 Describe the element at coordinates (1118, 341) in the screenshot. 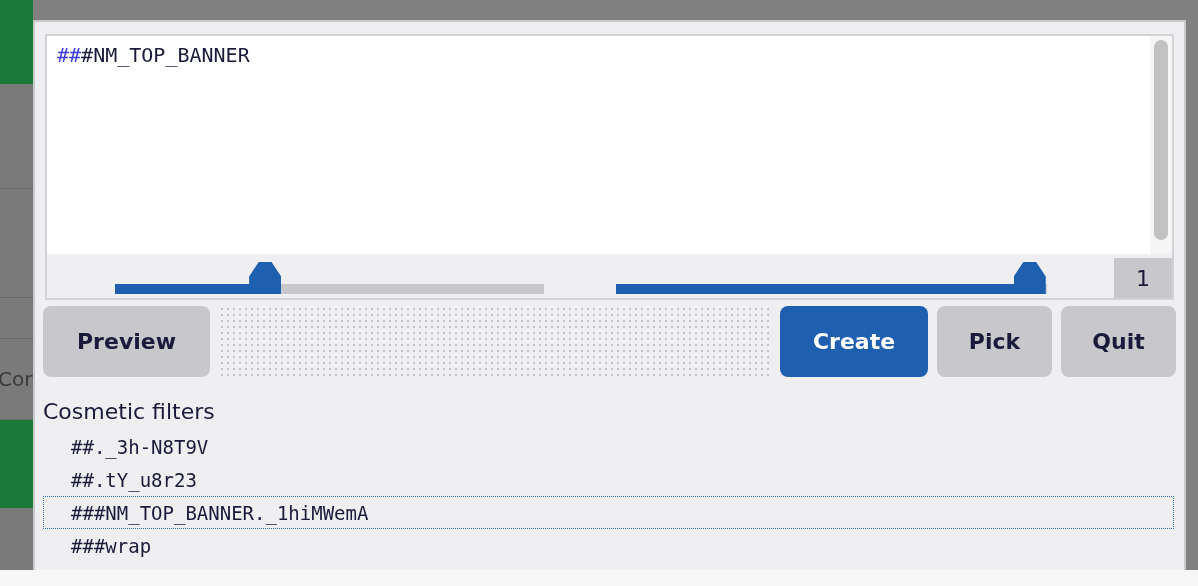

I see `quit-button: Quit` at that location.